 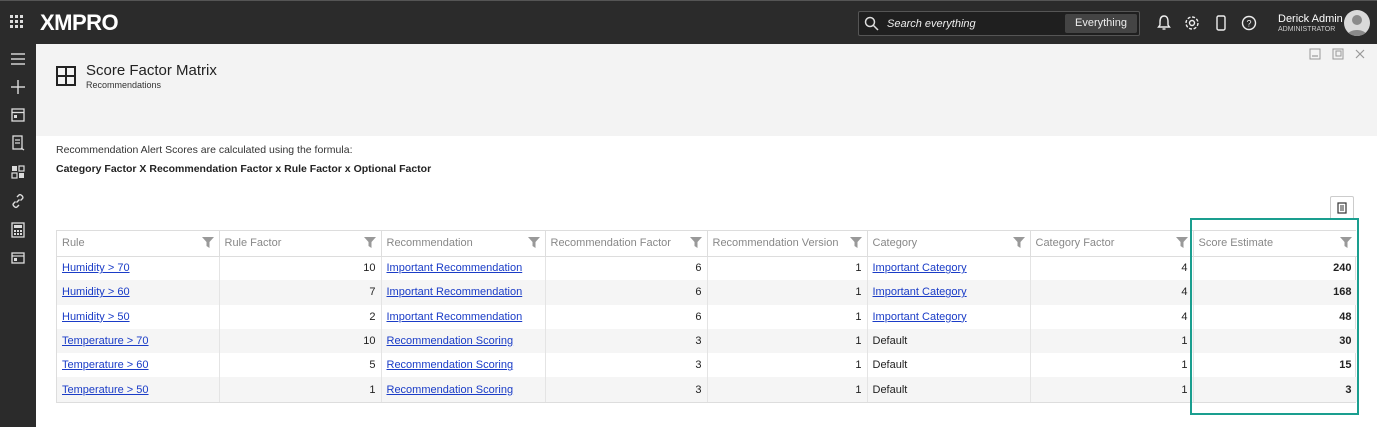 What do you see at coordinates (1275, 316) in the screenshot?
I see `score-estimate-cell: 48` at bounding box center [1275, 316].